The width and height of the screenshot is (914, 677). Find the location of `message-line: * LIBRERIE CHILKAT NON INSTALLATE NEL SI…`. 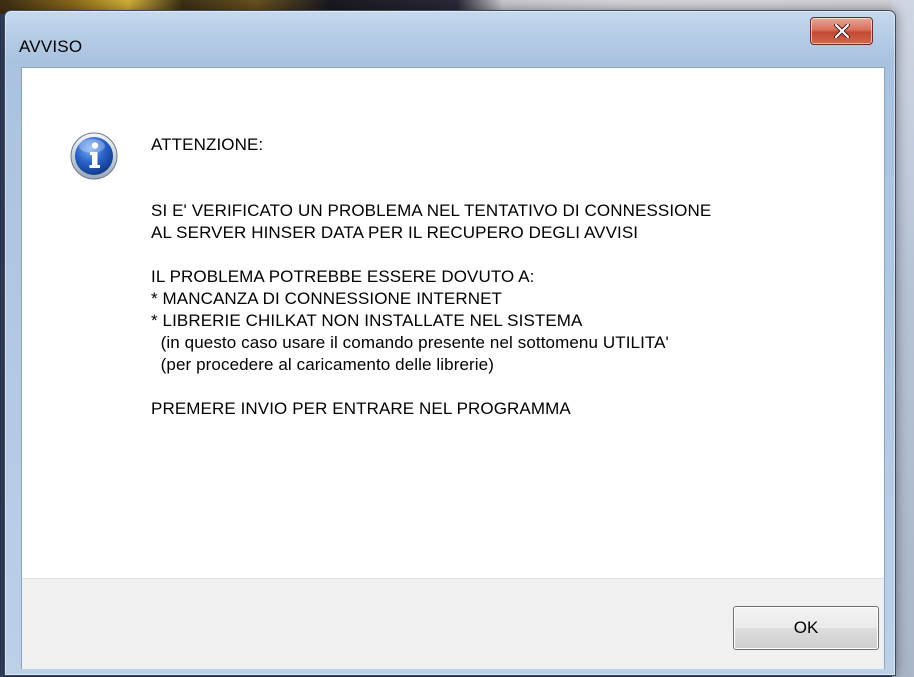

message-line: * LIBRERIE CHILKAT NON INSTALLATE NEL SI… is located at coordinates (367, 320).